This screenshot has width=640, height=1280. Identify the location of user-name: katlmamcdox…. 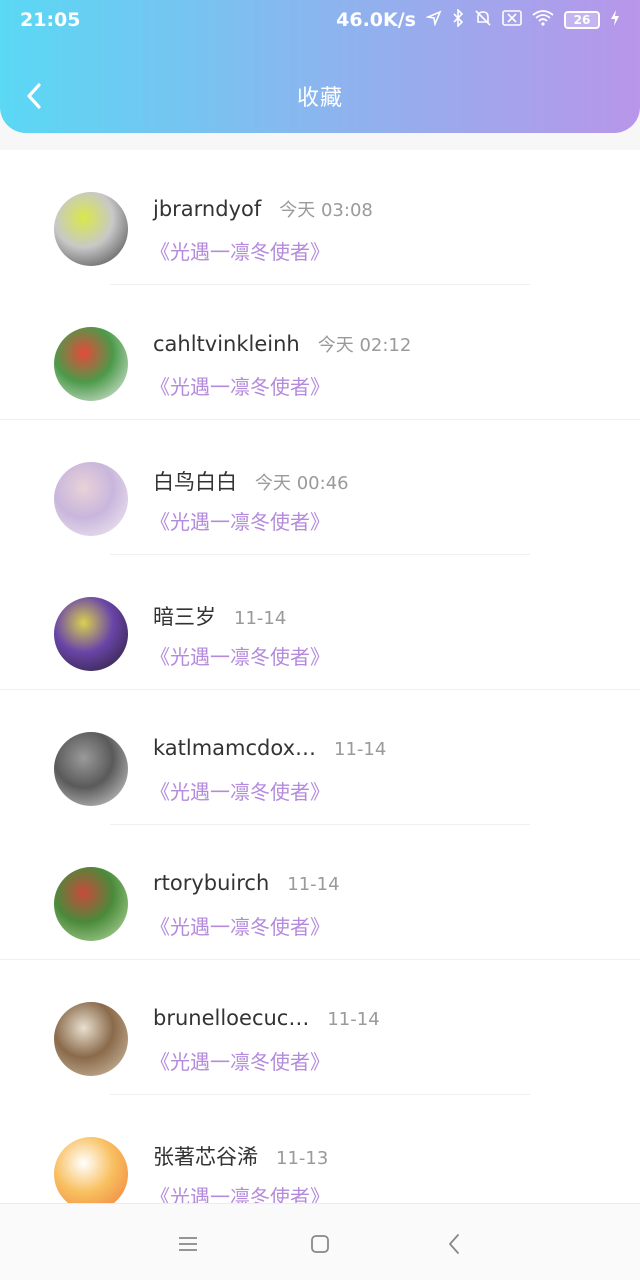
(234, 748).